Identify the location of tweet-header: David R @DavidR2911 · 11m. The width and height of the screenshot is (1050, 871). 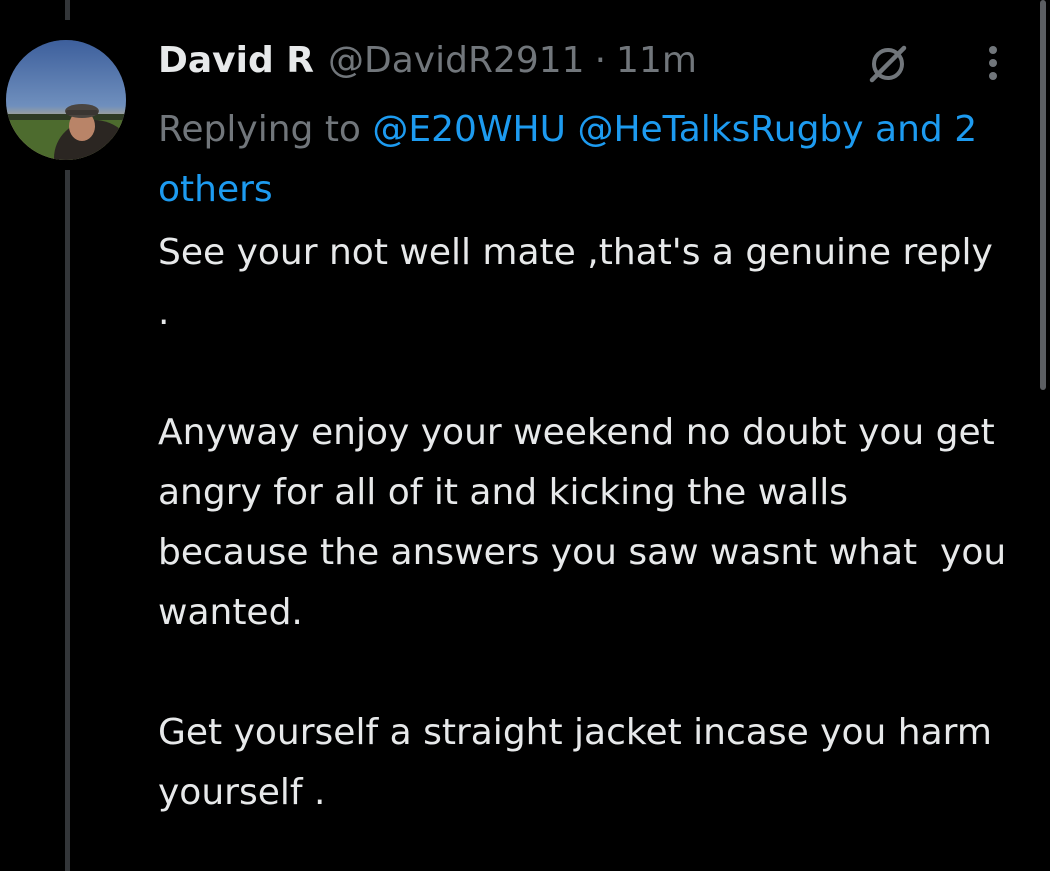
(427, 61).